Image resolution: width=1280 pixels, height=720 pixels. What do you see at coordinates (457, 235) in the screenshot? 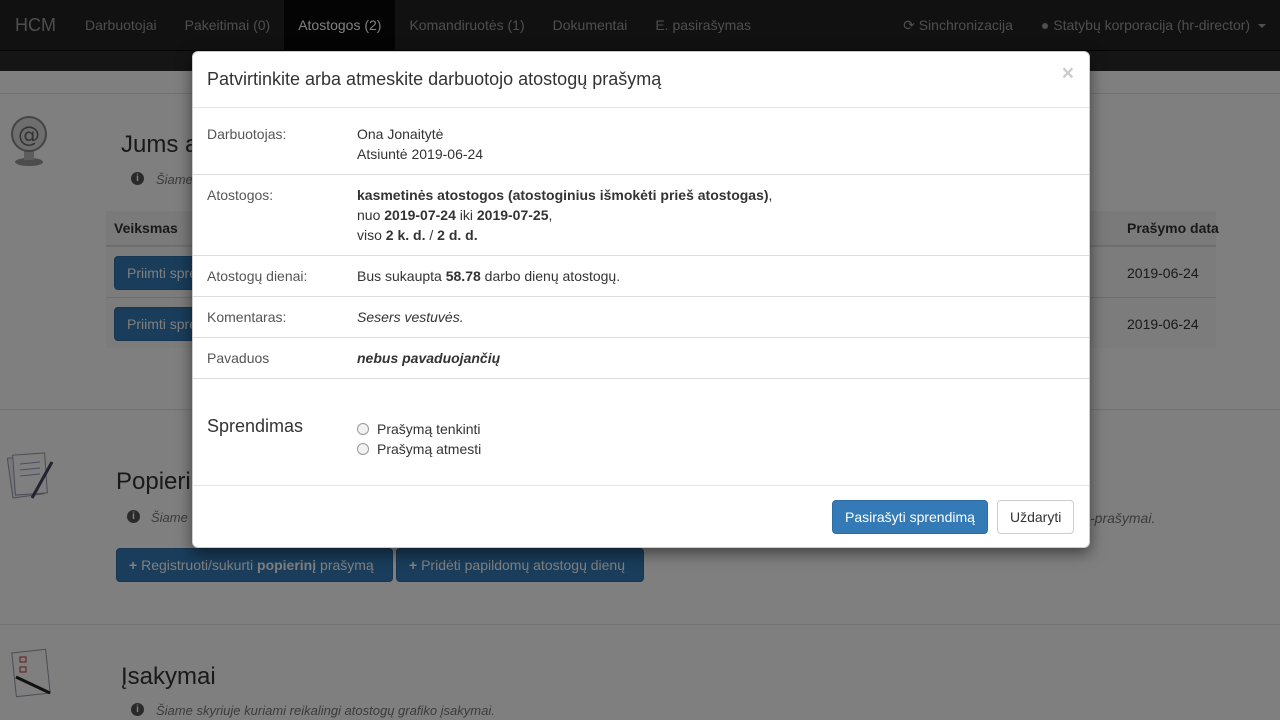
I see `vacation-total-work-days: 2 d. d.` at bounding box center [457, 235].